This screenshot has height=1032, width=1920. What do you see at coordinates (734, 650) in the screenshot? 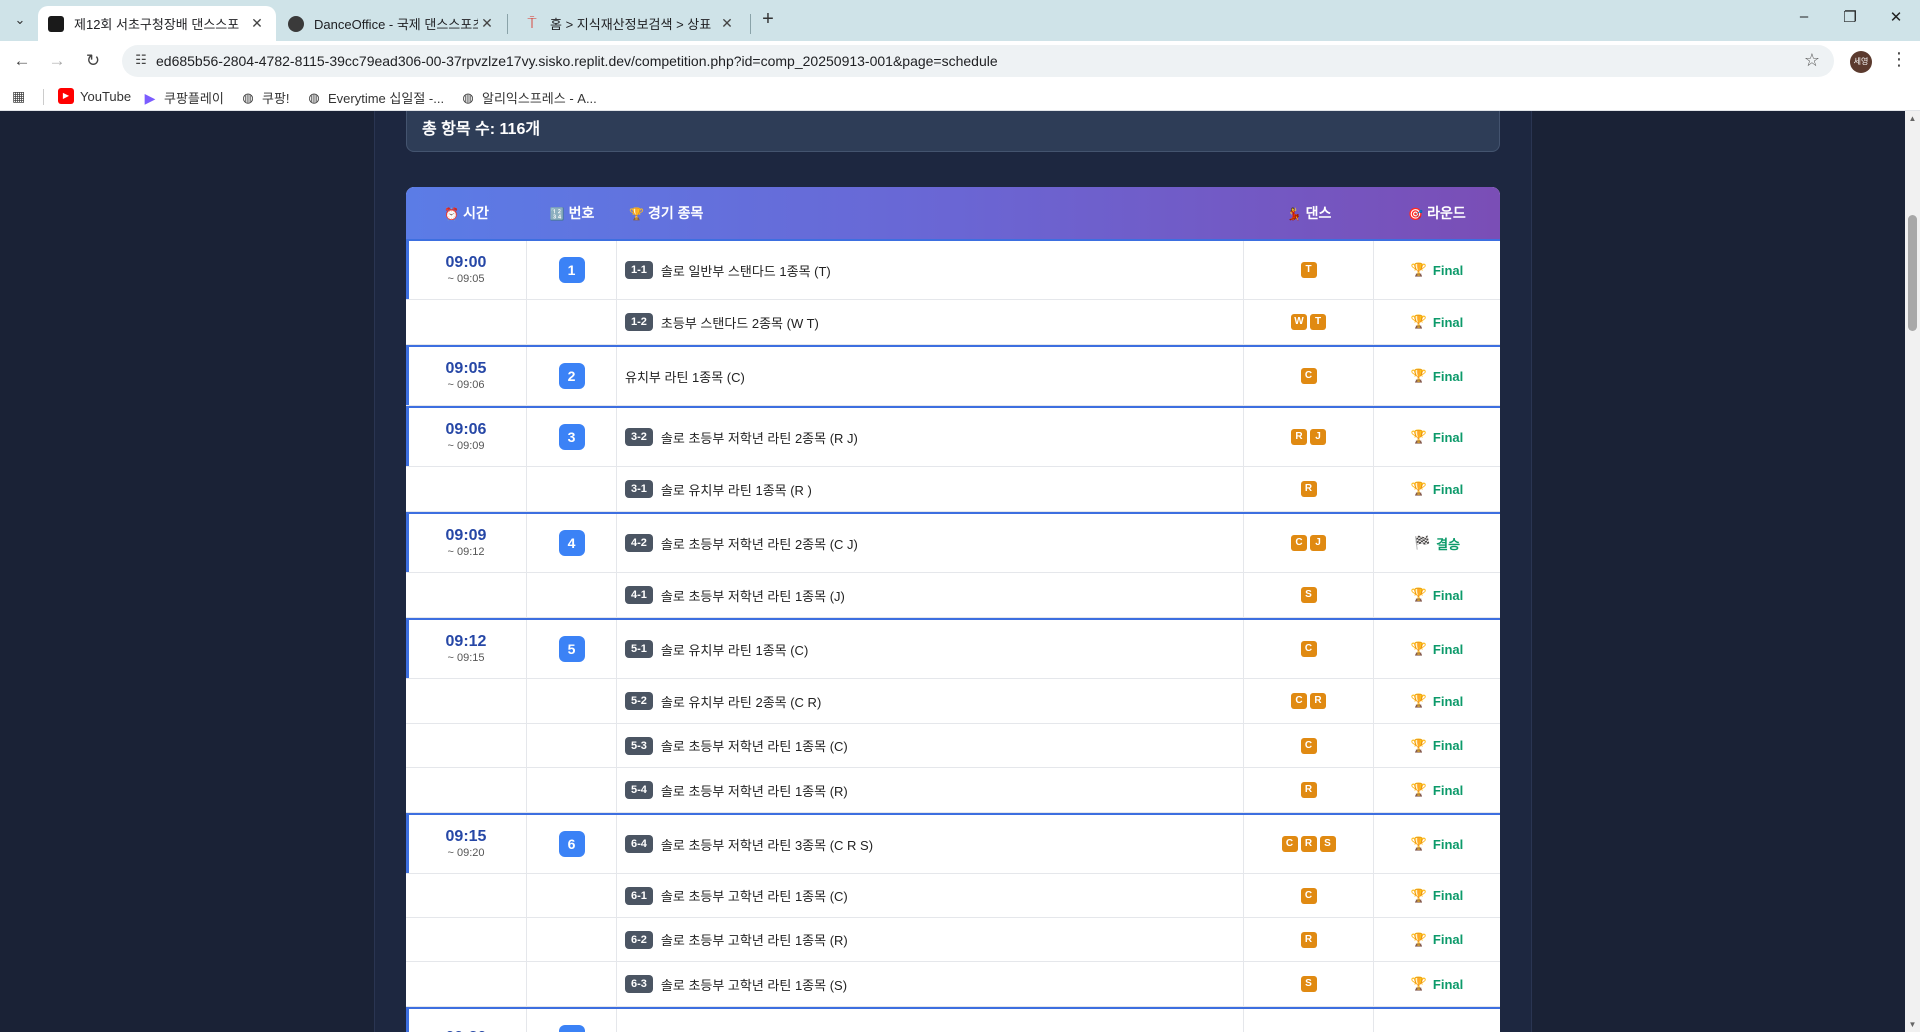
I see `event-name: 솔로 유치부 라틴 1종목 (C)` at bounding box center [734, 650].